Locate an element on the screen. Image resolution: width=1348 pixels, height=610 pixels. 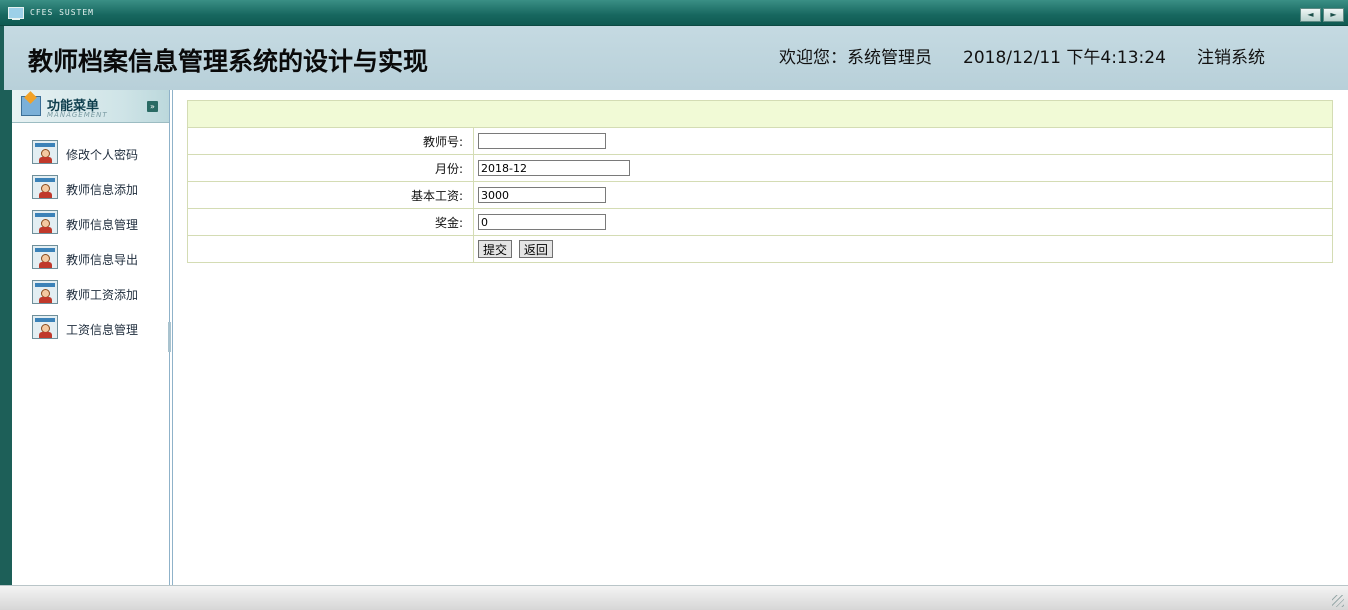
frame-splitter is located at coordinates (169, 337).